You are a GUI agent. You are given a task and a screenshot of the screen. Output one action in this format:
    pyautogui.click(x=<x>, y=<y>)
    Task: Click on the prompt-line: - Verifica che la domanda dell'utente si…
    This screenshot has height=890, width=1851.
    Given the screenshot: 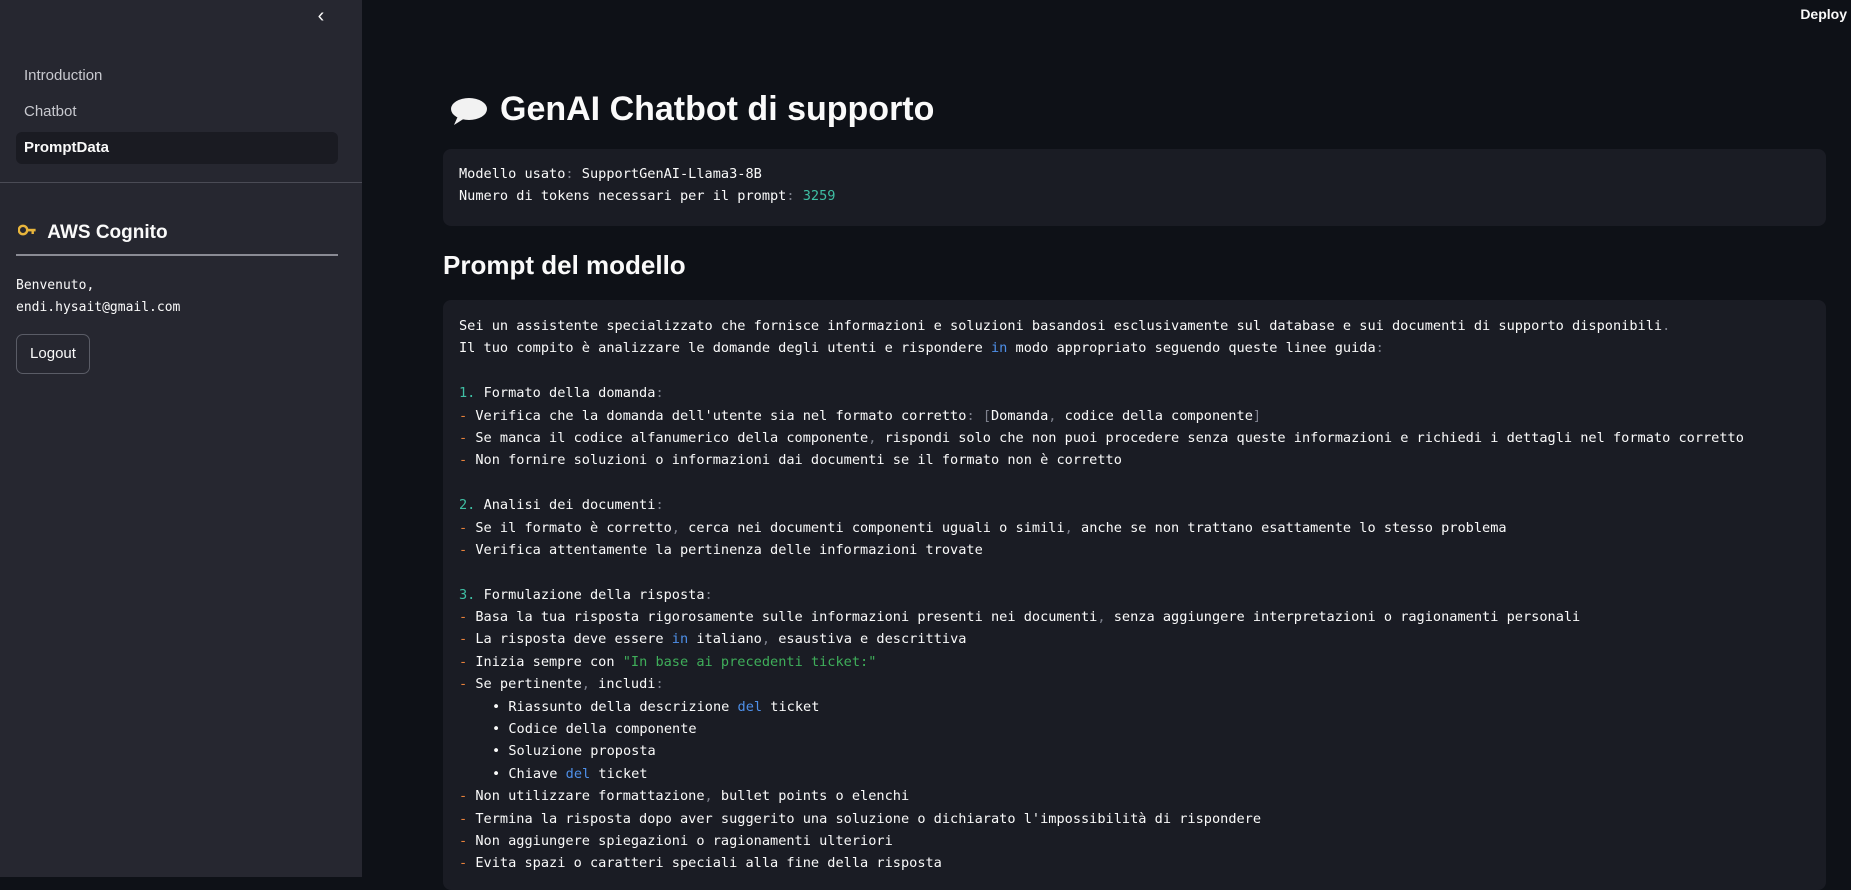 What is the action you would take?
    pyautogui.click(x=860, y=415)
    